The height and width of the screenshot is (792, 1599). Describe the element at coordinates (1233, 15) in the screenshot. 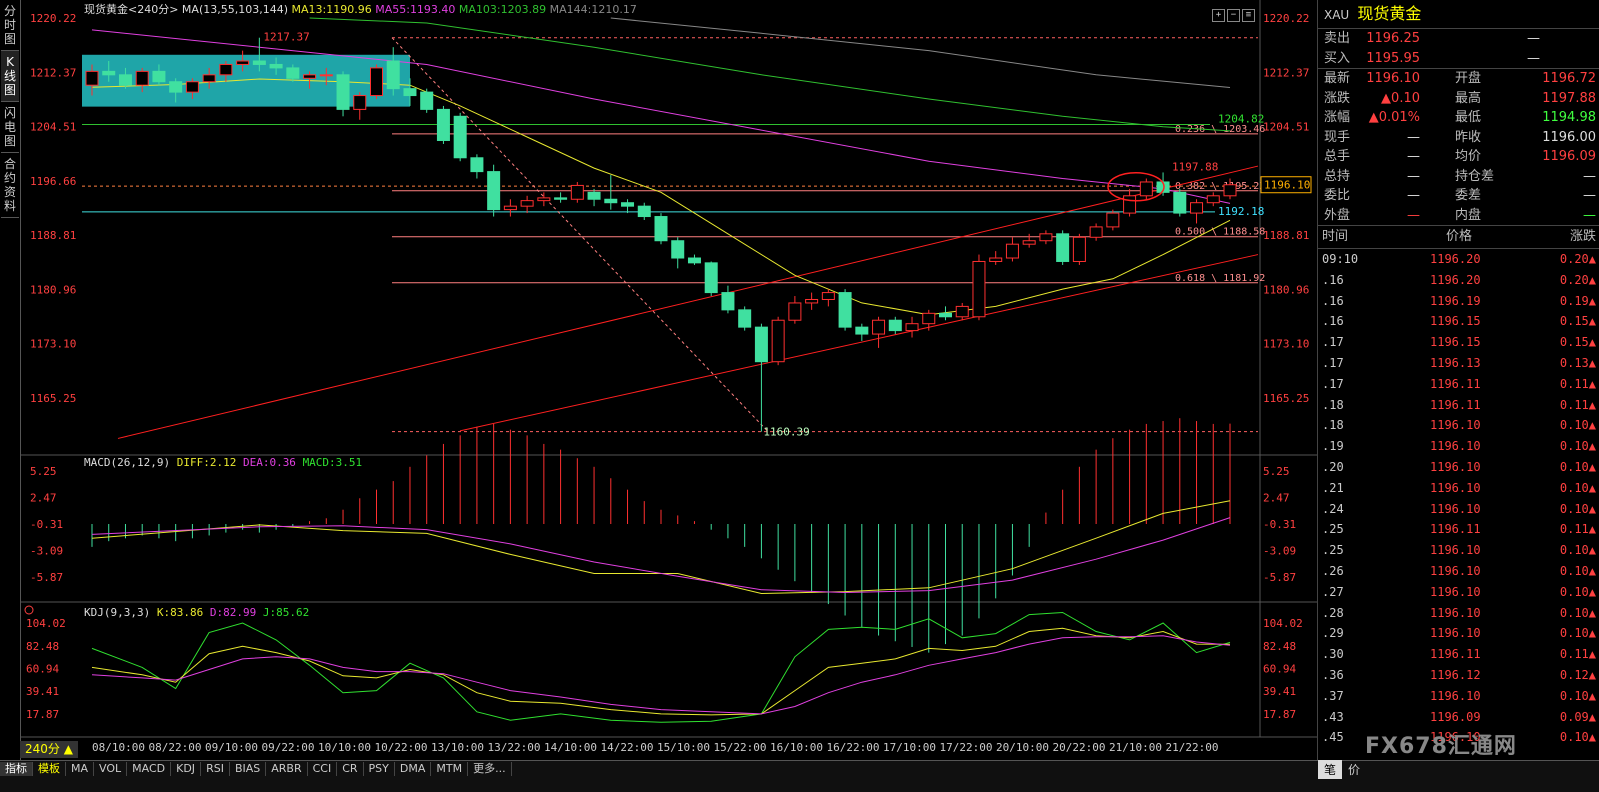

I see `zoom-out-icon: −` at that location.